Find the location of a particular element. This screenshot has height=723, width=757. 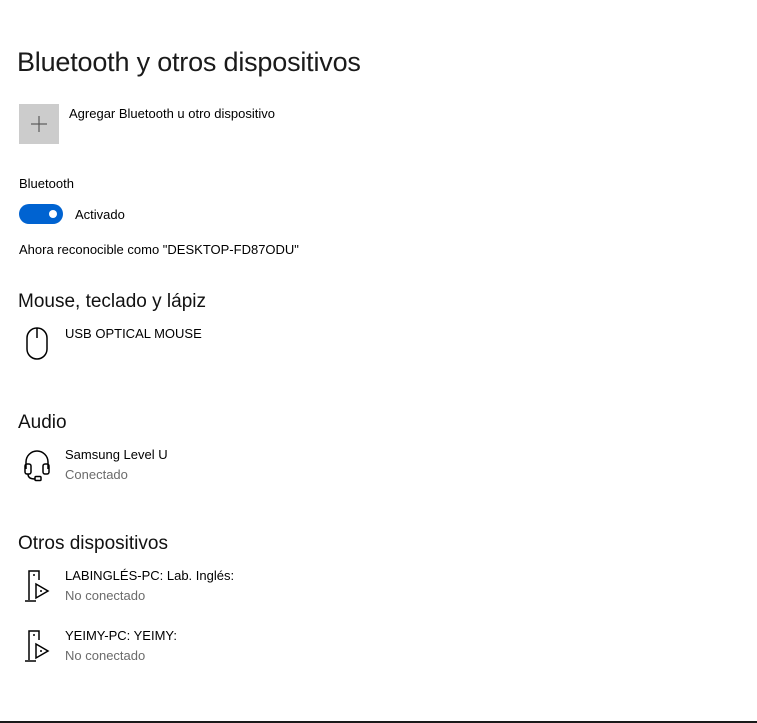

device-item-other: YEIMY-PC: YEIMY: No conectado is located at coordinates (98, 648).